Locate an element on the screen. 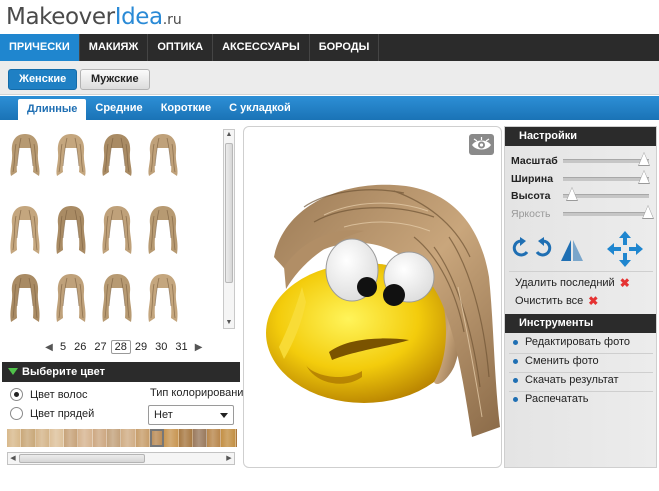  slider-scale: Масштаб is located at coordinates (582, 161).